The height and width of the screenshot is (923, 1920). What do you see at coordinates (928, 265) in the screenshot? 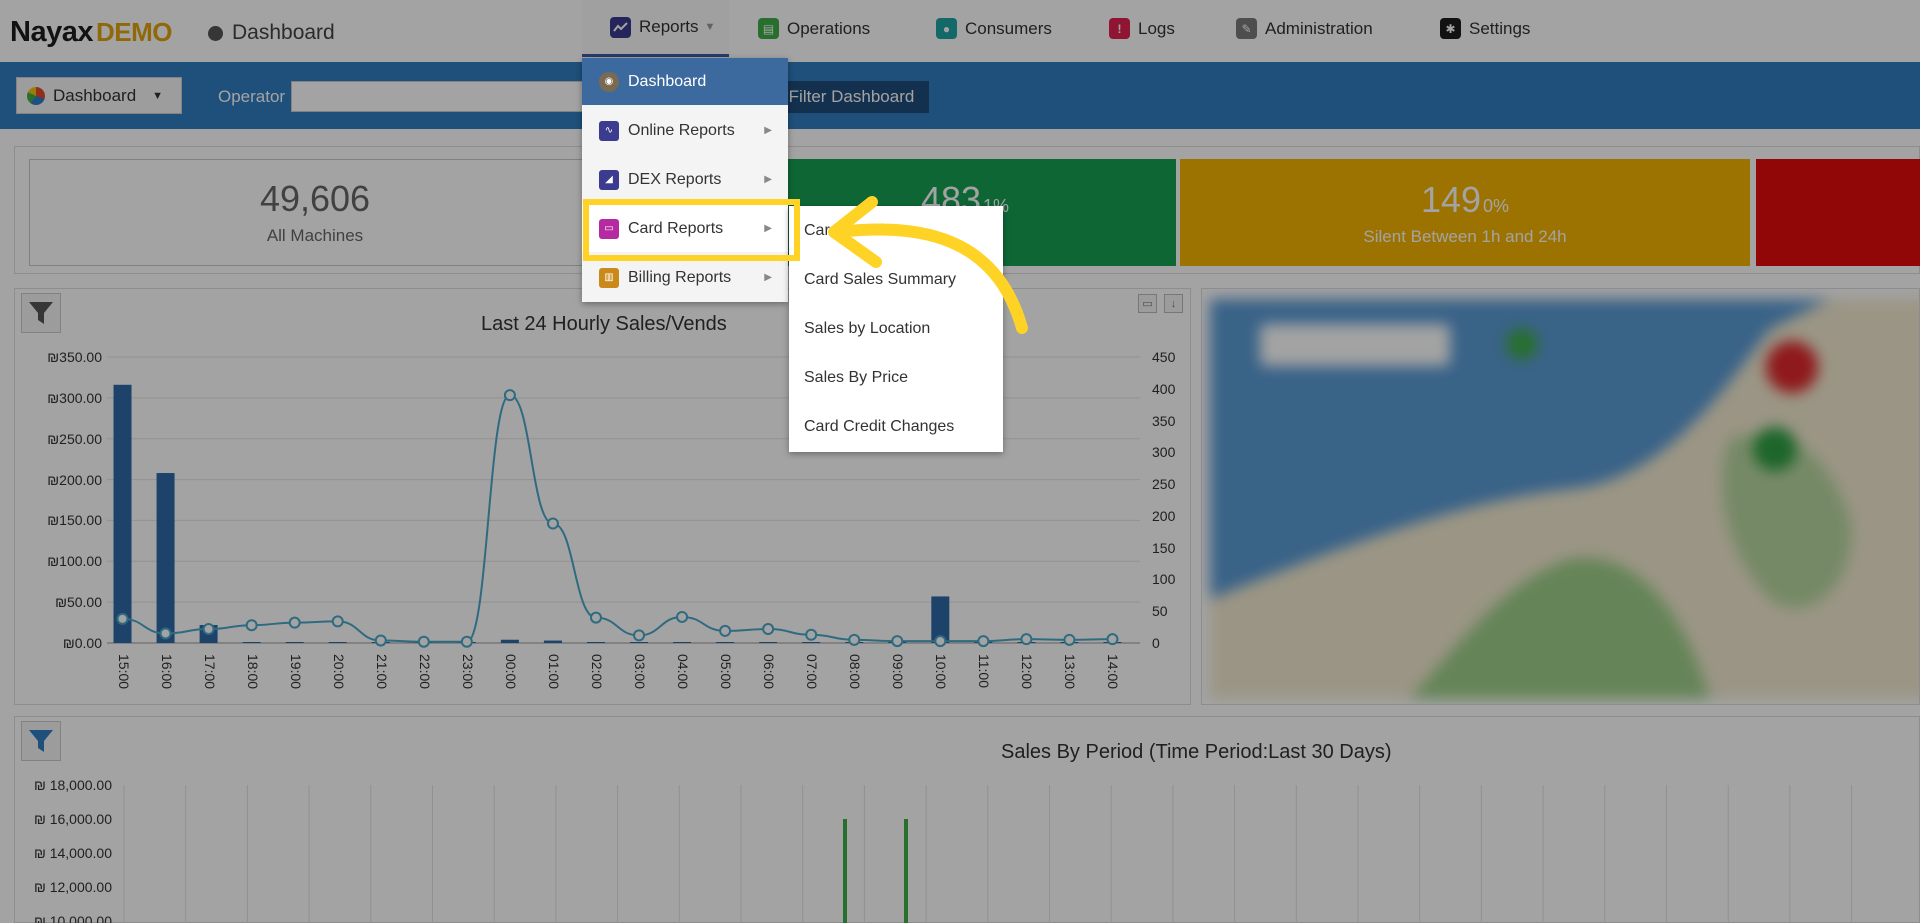
I see `tutorial-arrow-icon` at bounding box center [928, 265].